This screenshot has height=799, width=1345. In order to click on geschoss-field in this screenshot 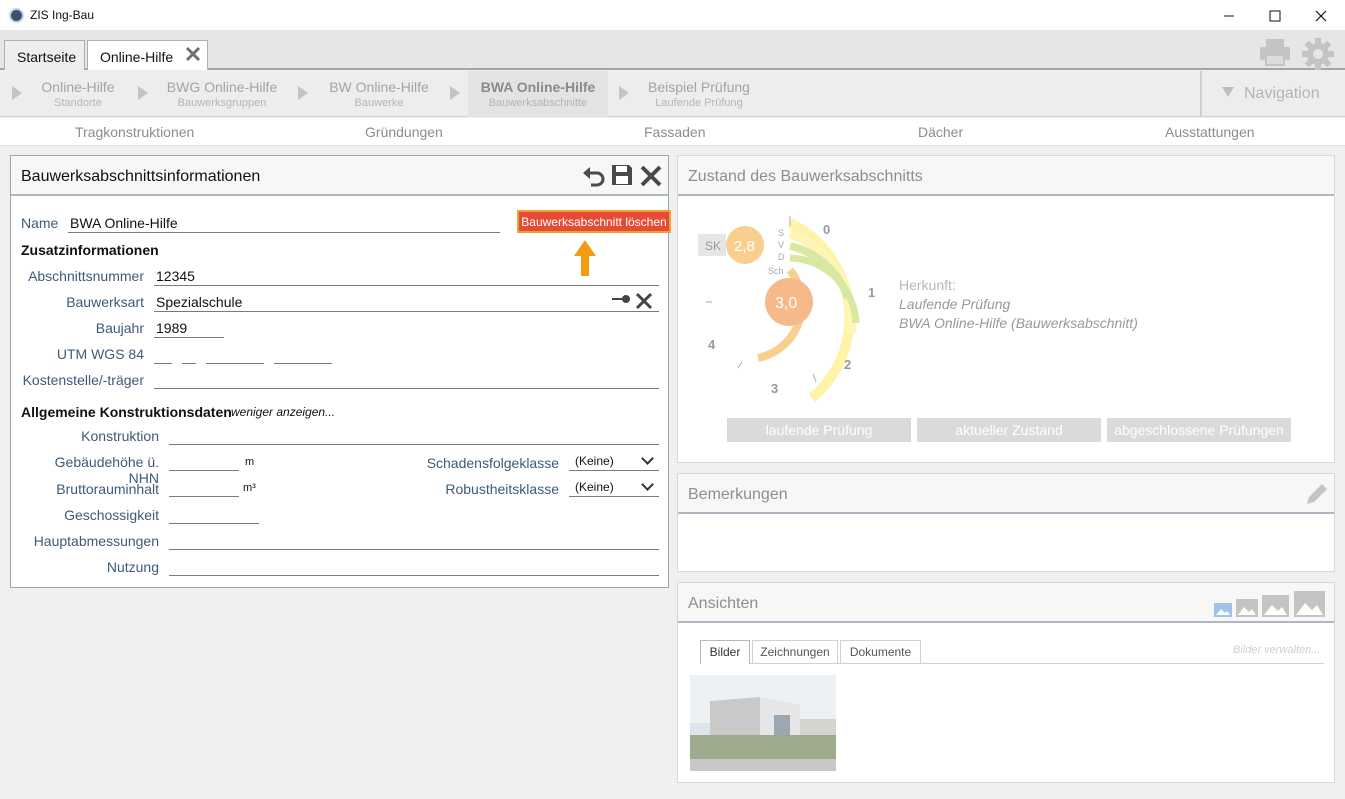, I will do `click(214, 523)`.